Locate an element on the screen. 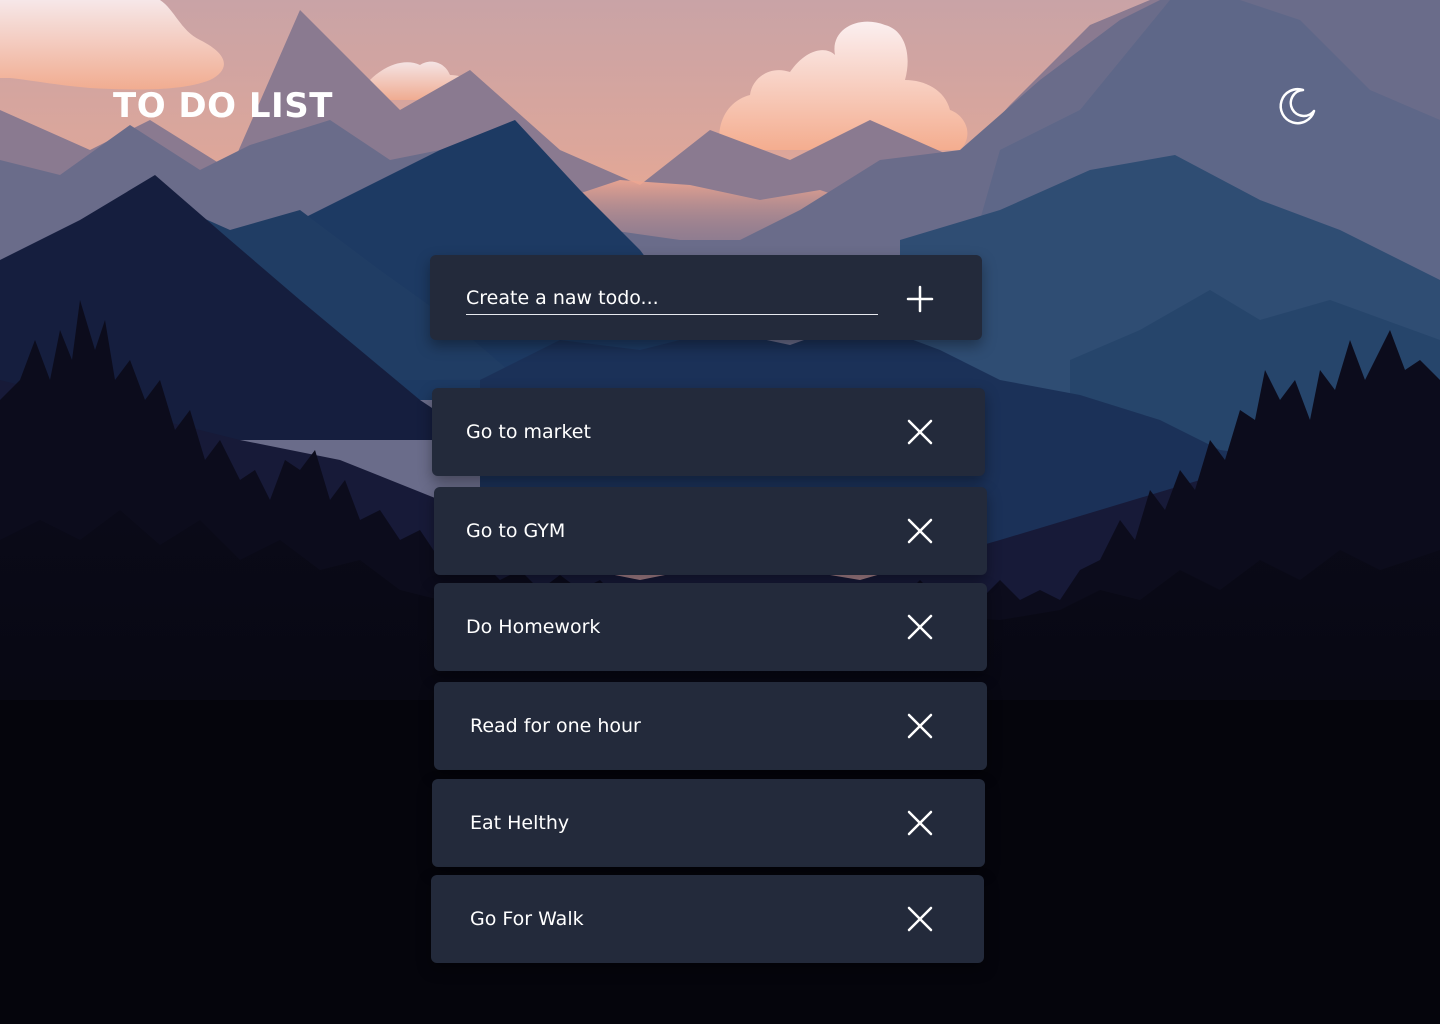 This screenshot has width=1440, height=1024. plus-icon is located at coordinates (920, 299).